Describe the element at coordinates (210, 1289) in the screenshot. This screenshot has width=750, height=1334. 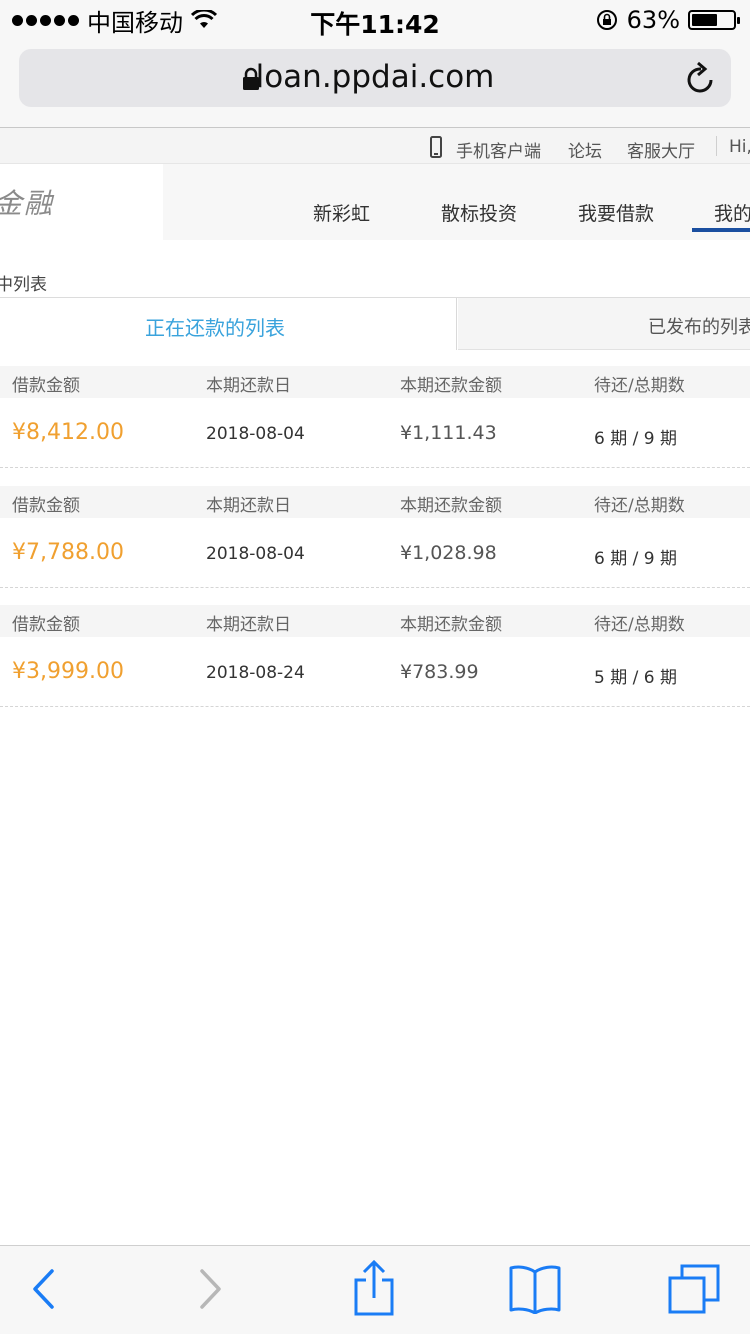
I see `forward-icon` at that location.